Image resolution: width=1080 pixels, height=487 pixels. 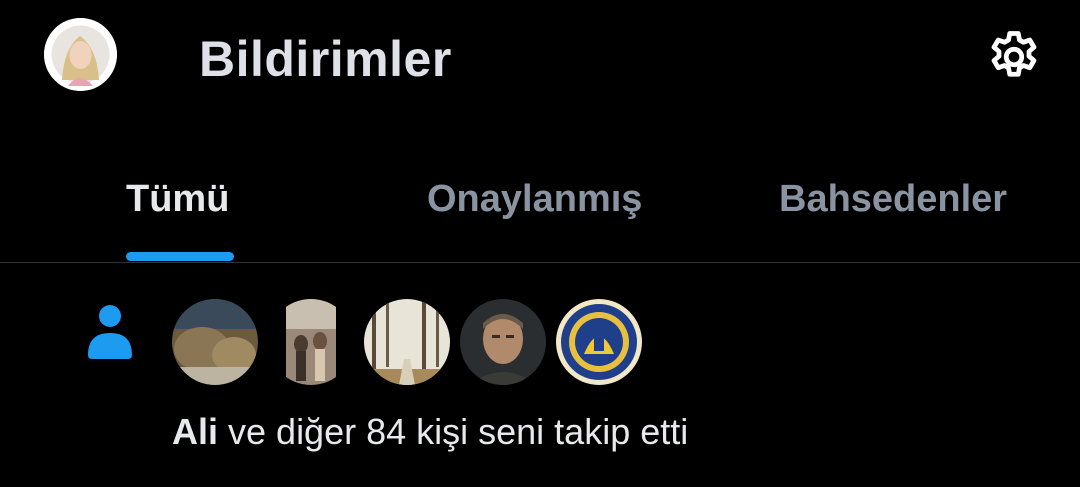 I want to click on notification-message: ve diğer 84 kişi seni takip etti, so click(x=453, y=431).